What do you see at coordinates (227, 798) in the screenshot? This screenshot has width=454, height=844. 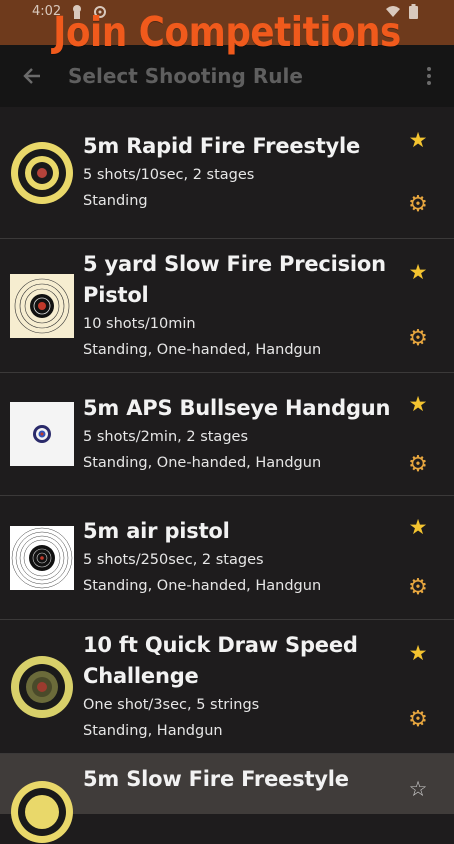 I see `rule-row: 5m Slow Fire Freestyle ☆` at bounding box center [227, 798].